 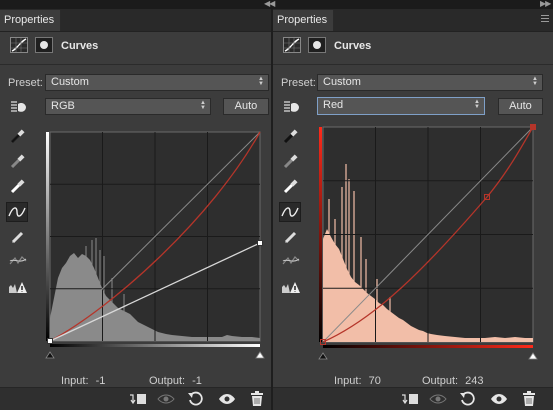 What do you see at coordinates (401, 106) in the screenshot?
I see `channel-dropdown: Red ▲ ▼` at bounding box center [401, 106].